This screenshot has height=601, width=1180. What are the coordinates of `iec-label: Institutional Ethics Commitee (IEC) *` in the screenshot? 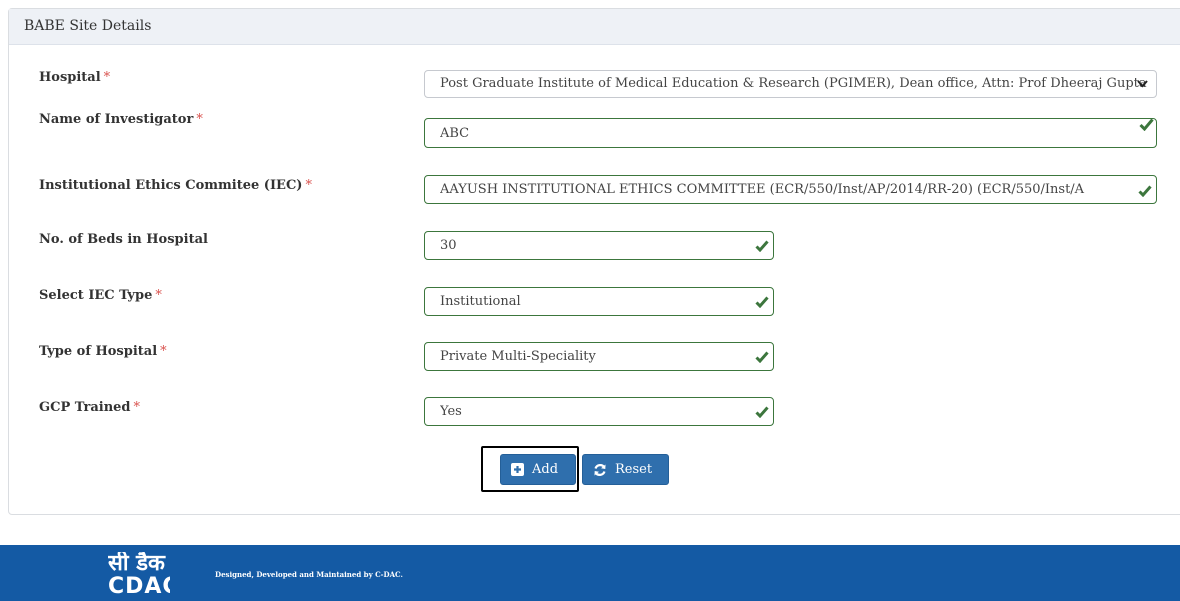 It's located at (175, 185).